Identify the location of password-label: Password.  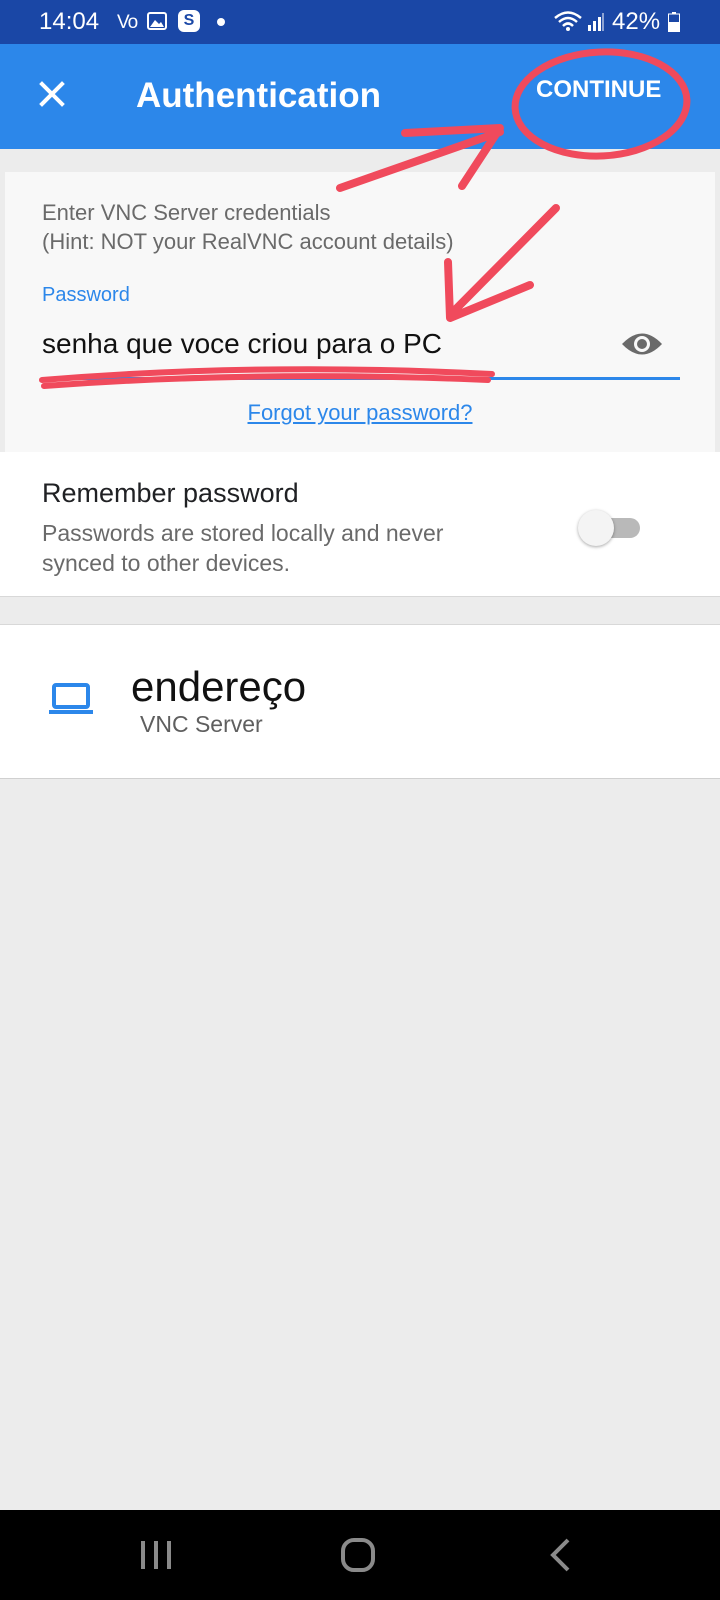
(86, 295).